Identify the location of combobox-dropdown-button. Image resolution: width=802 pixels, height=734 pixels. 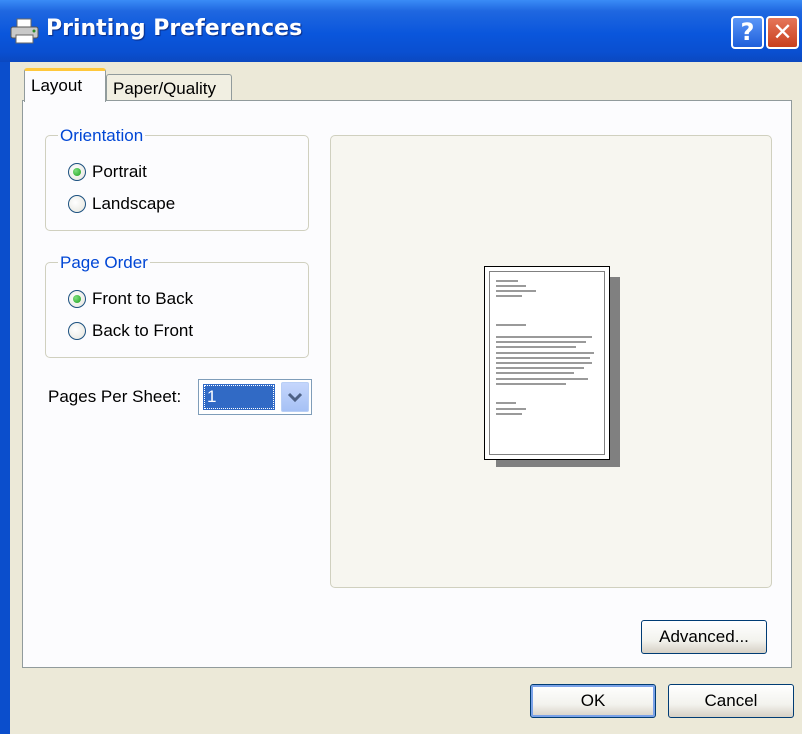
(295, 397).